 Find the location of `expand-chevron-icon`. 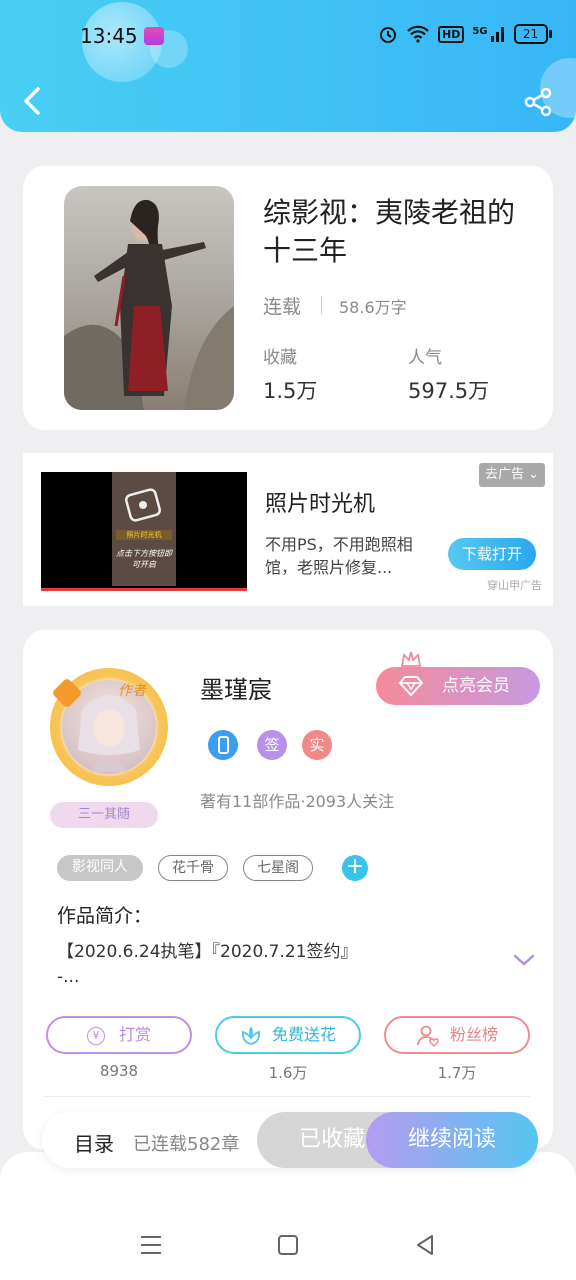

expand-chevron-icon is located at coordinates (524, 960).